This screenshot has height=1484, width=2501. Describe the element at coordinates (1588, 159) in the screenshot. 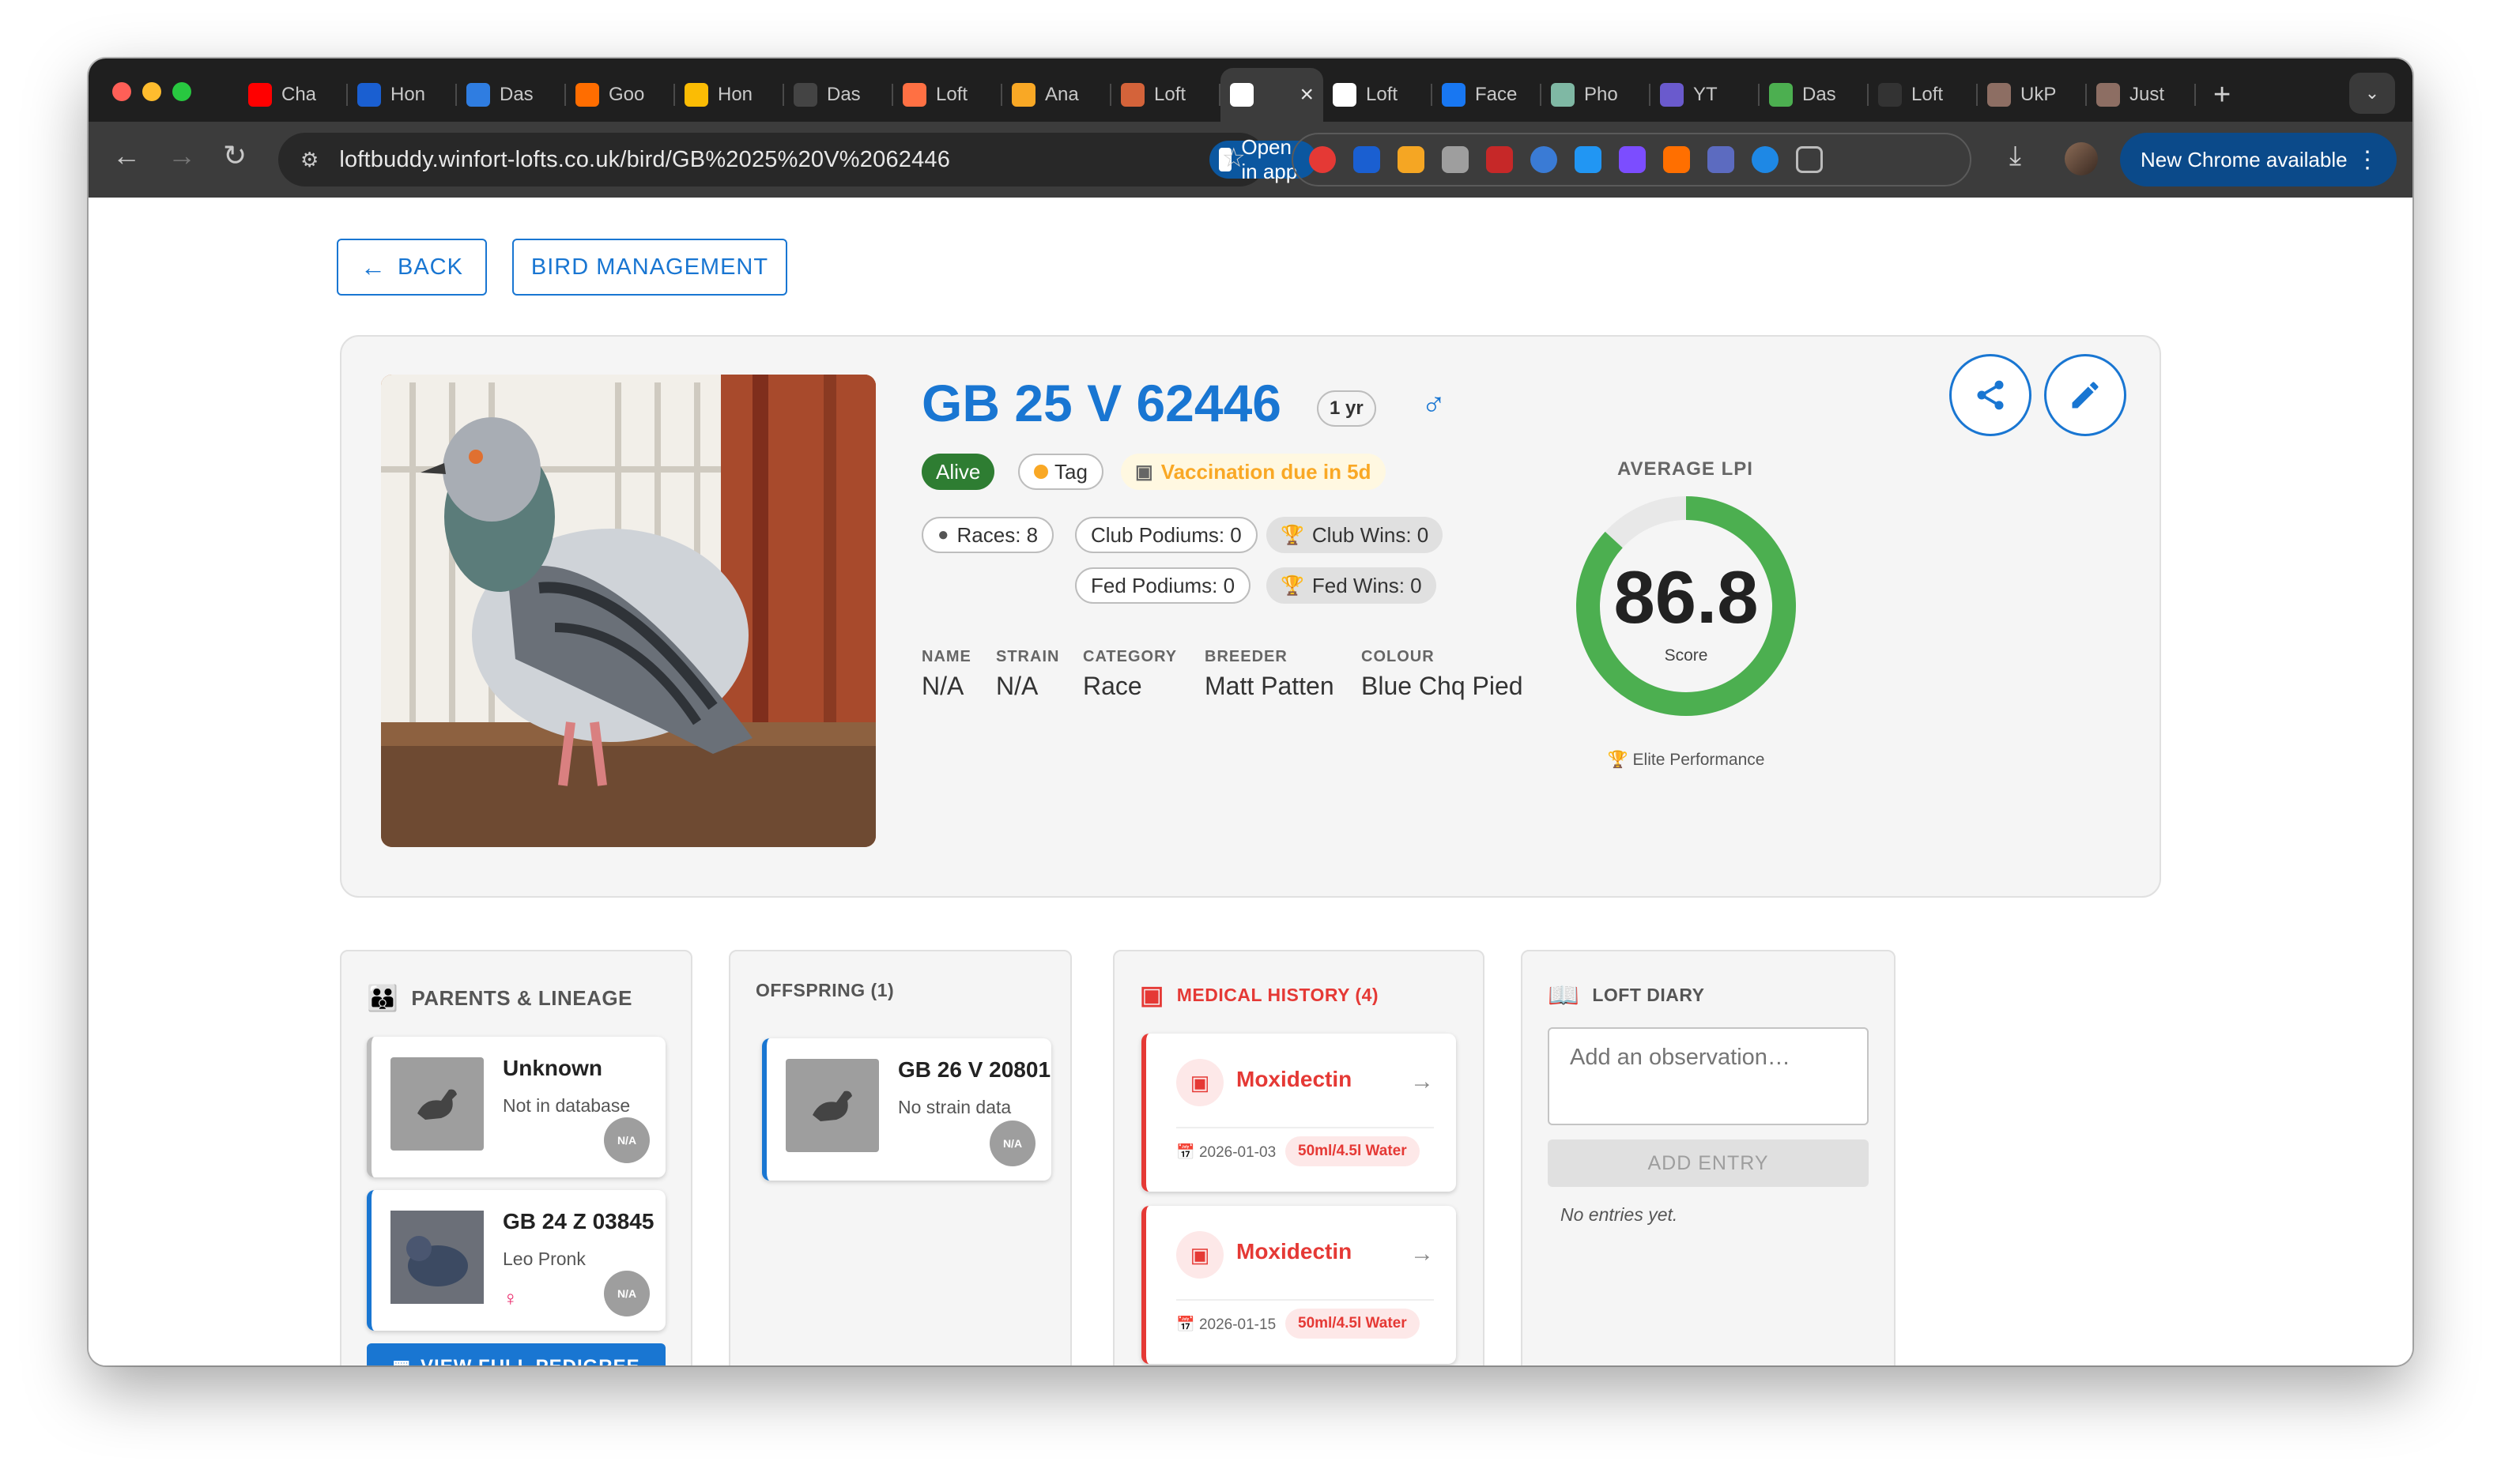

I see `extension-m-icon` at that location.